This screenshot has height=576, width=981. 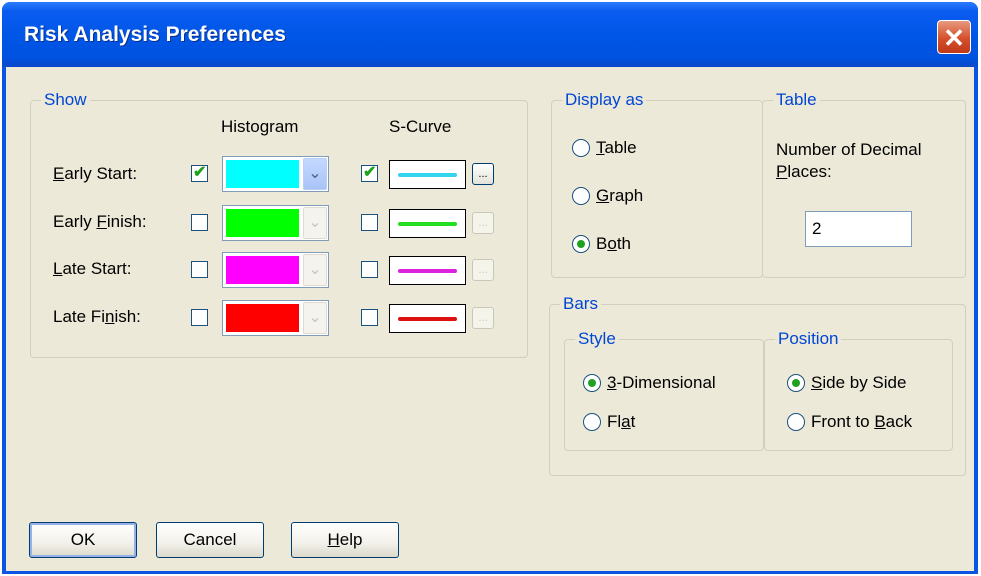 What do you see at coordinates (100, 221) in the screenshot?
I see `early-finish-label: Early Finish:` at bounding box center [100, 221].